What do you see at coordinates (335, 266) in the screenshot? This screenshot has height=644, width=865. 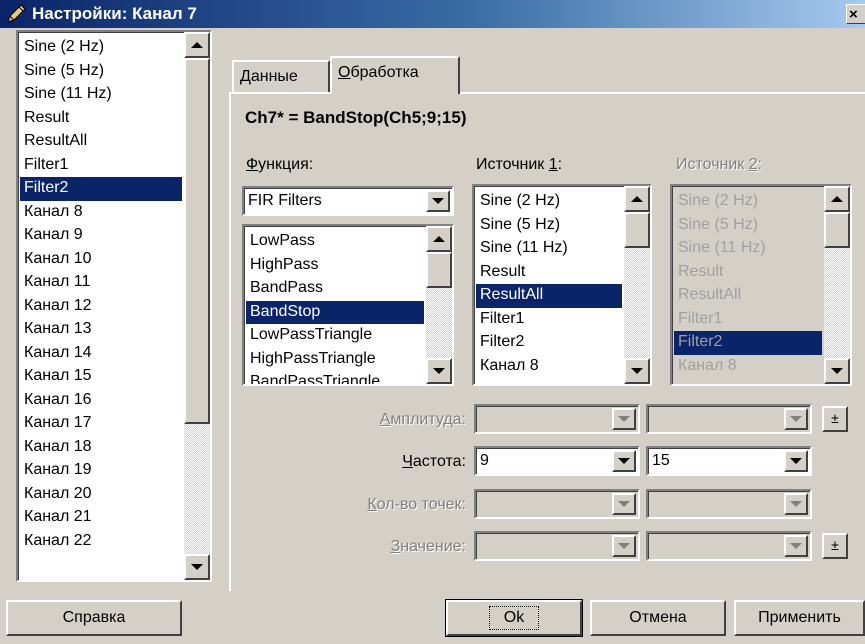 I see `list-item: HighPass` at bounding box center [335, 266].